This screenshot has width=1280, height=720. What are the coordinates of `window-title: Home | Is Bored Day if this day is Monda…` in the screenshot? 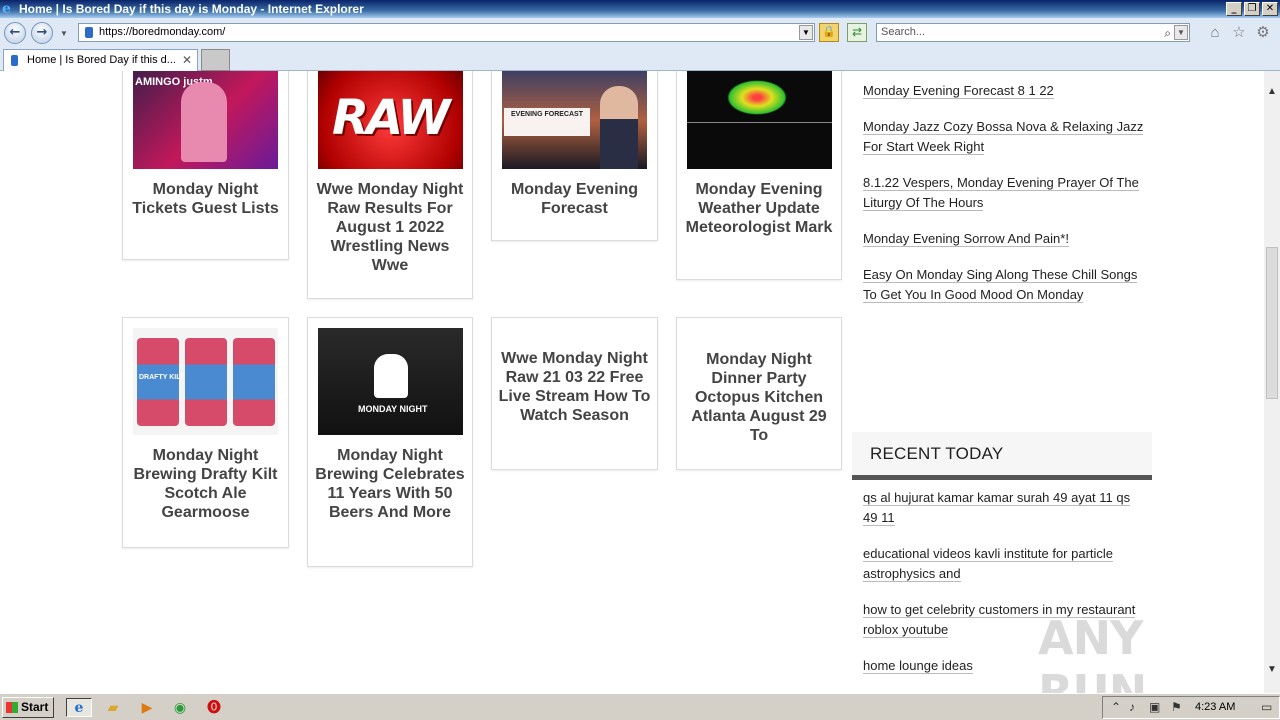 It's located at (191, 9).